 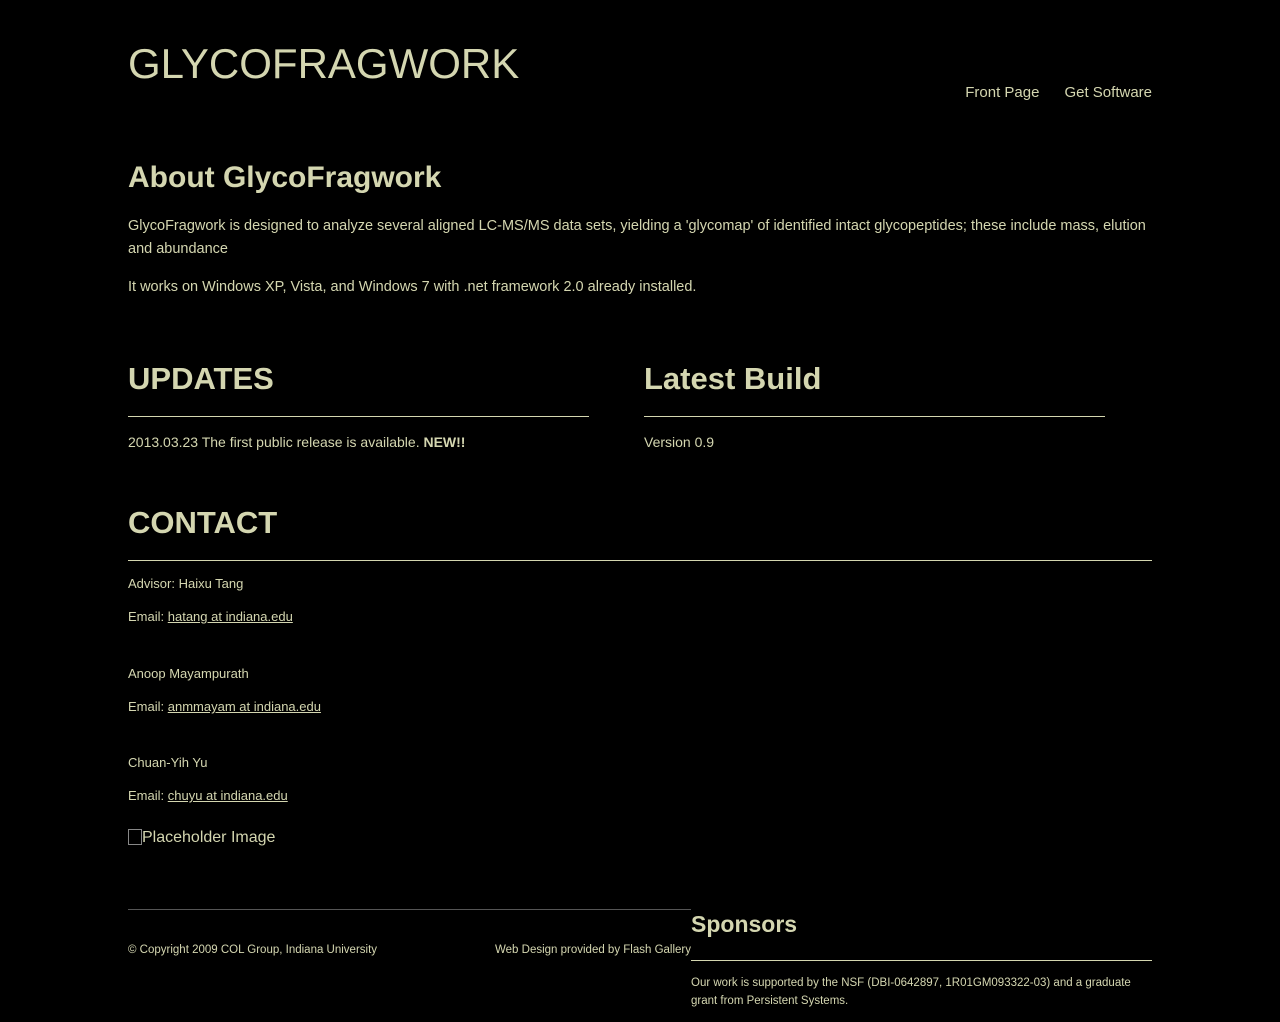 What do you see at coordinates (168, 762) in the screenshot?
I see `contact-name: Chuan-Yih Yu` at bounding box center [168, 762].